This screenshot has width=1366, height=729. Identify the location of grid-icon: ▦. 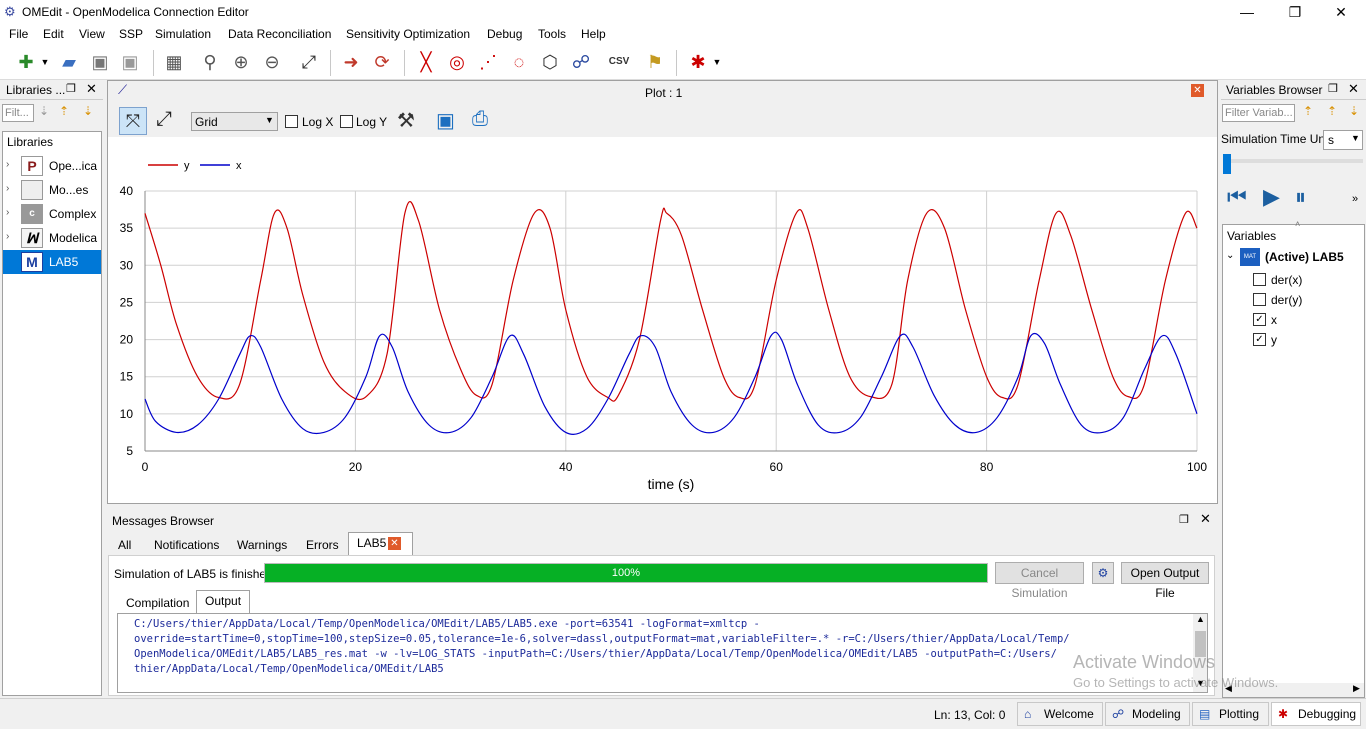
(174, 62).